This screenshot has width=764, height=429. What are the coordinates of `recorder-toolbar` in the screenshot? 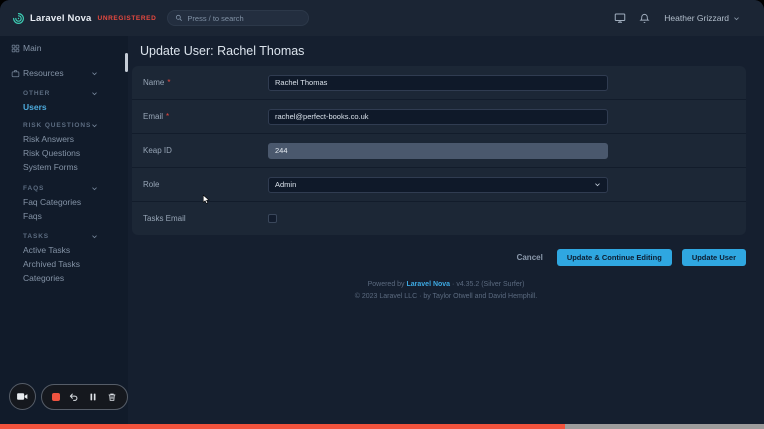 It's located at (68, 396).